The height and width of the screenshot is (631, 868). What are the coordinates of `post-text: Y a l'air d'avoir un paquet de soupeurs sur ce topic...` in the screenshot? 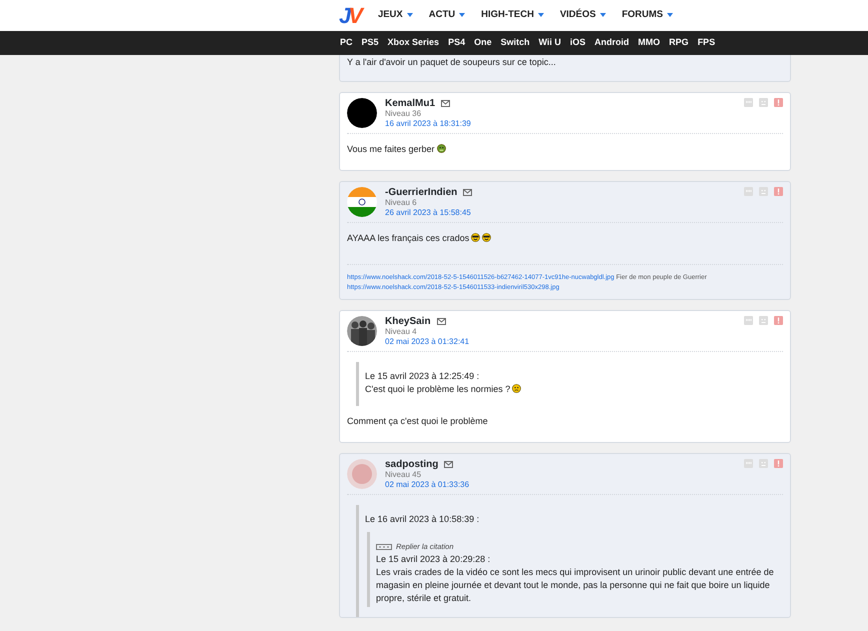 It's located at (452, 62).